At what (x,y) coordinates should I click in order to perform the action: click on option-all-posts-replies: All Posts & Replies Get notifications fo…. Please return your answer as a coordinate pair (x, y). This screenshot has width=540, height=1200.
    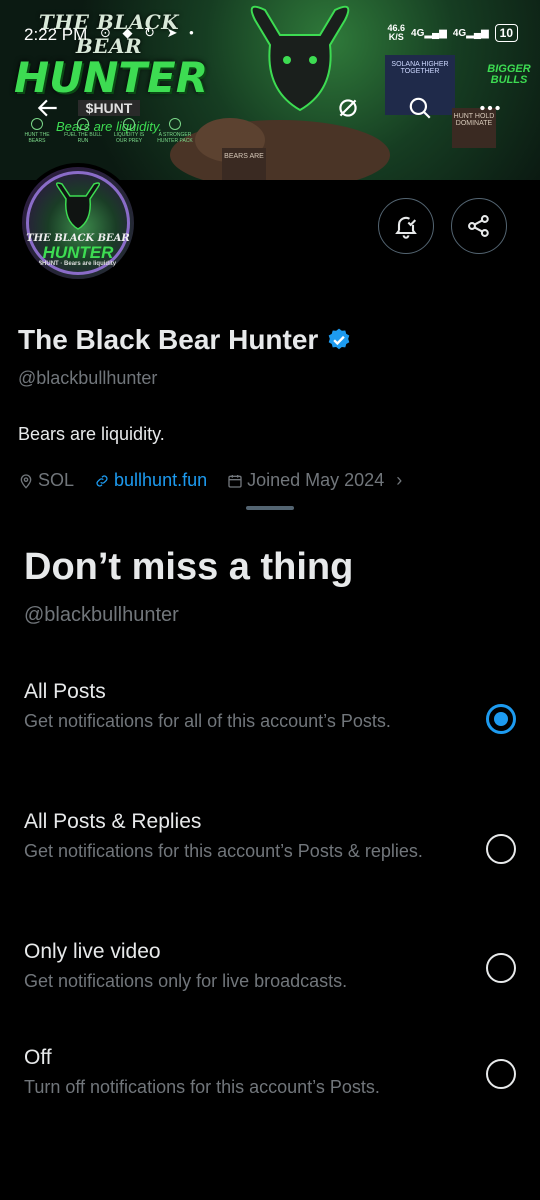
    Looking at the image, I should click on (270, 837).